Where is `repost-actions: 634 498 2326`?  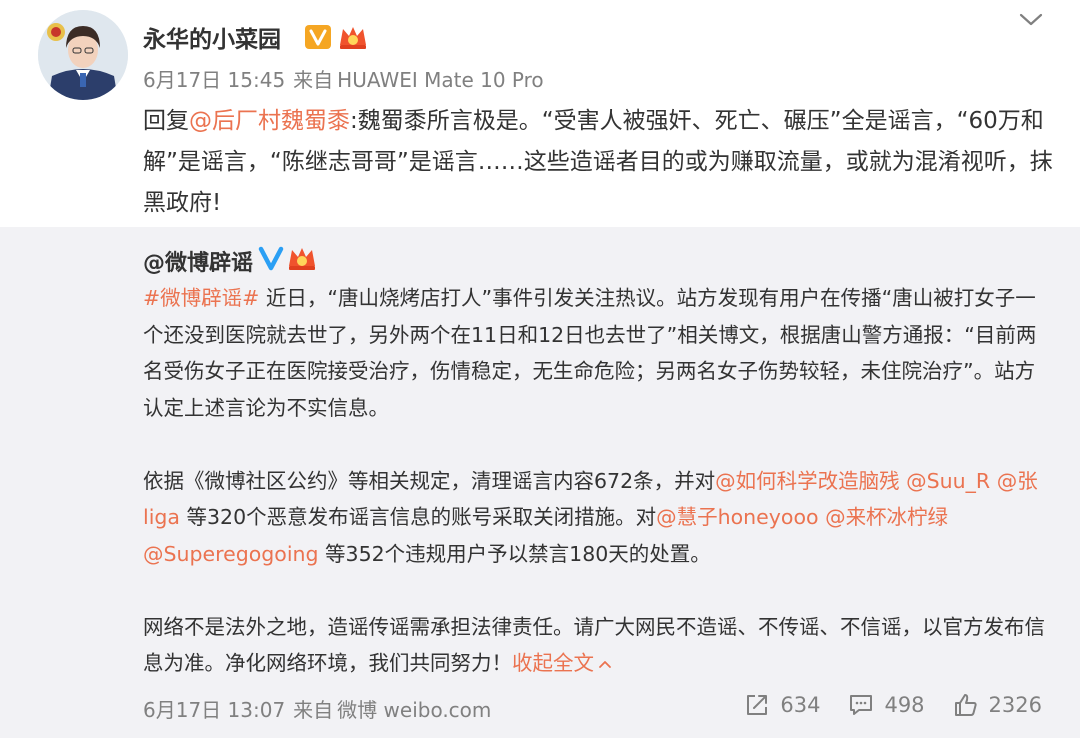
repost-actions: 634 498 2326 is located at coordinates (879, 705).